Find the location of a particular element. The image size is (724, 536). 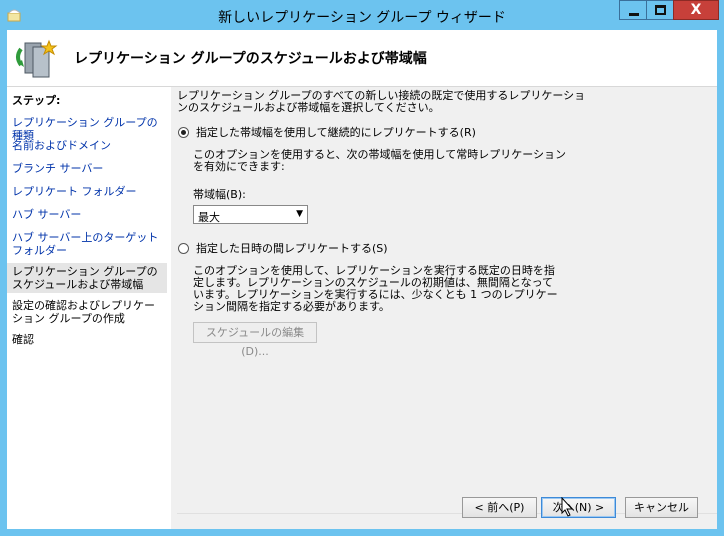

step-replicated-folders: レプリケート フォルダー is located at coordinates (88, 191).